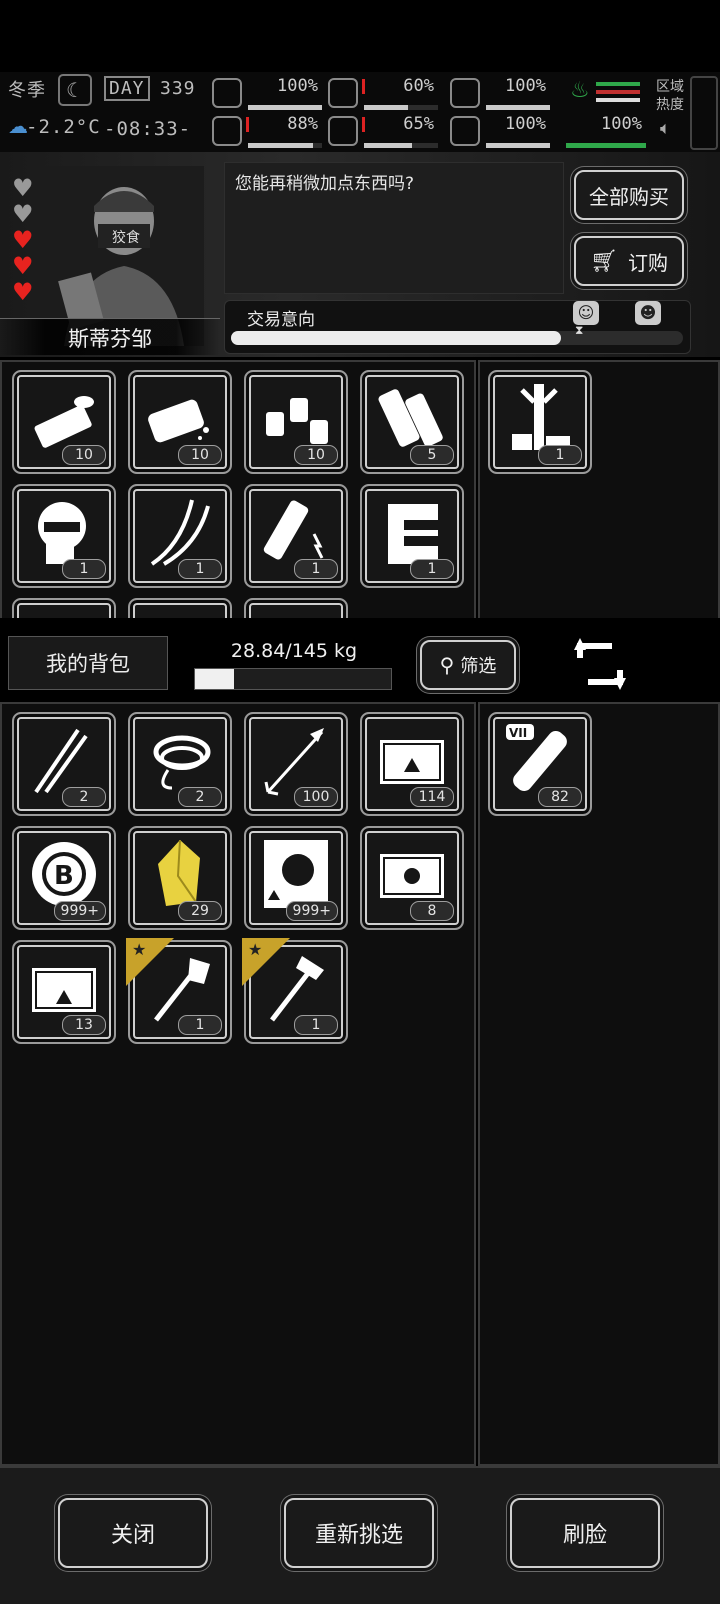 Image resolution: width=720 pixels, height=1604 pixels. Describe the element at coordinates (294, 651) in the screenshot. I see `bag-weight: 28.84/145 kg` at that location.